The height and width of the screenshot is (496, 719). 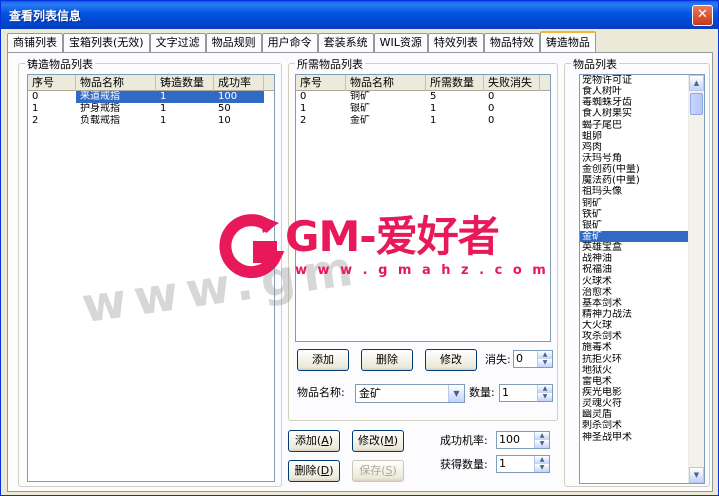 I want to click on tab-text-filter: 文字过滤, so click(x=177, y=42).